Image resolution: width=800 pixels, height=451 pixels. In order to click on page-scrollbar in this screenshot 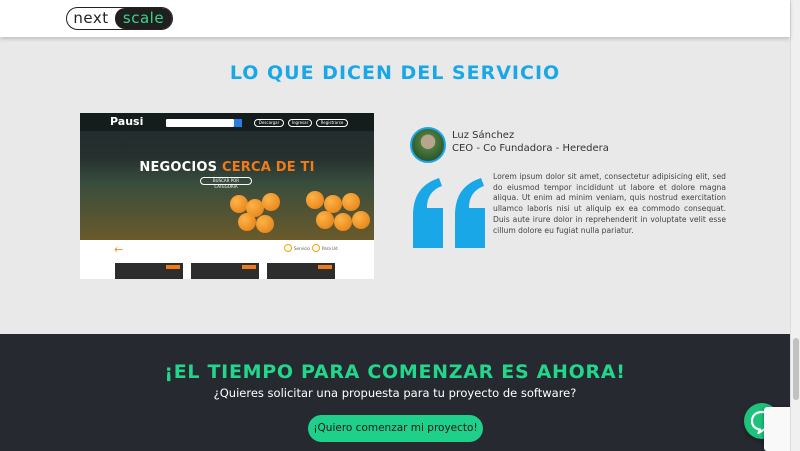, I will do `click(795, 225)`.